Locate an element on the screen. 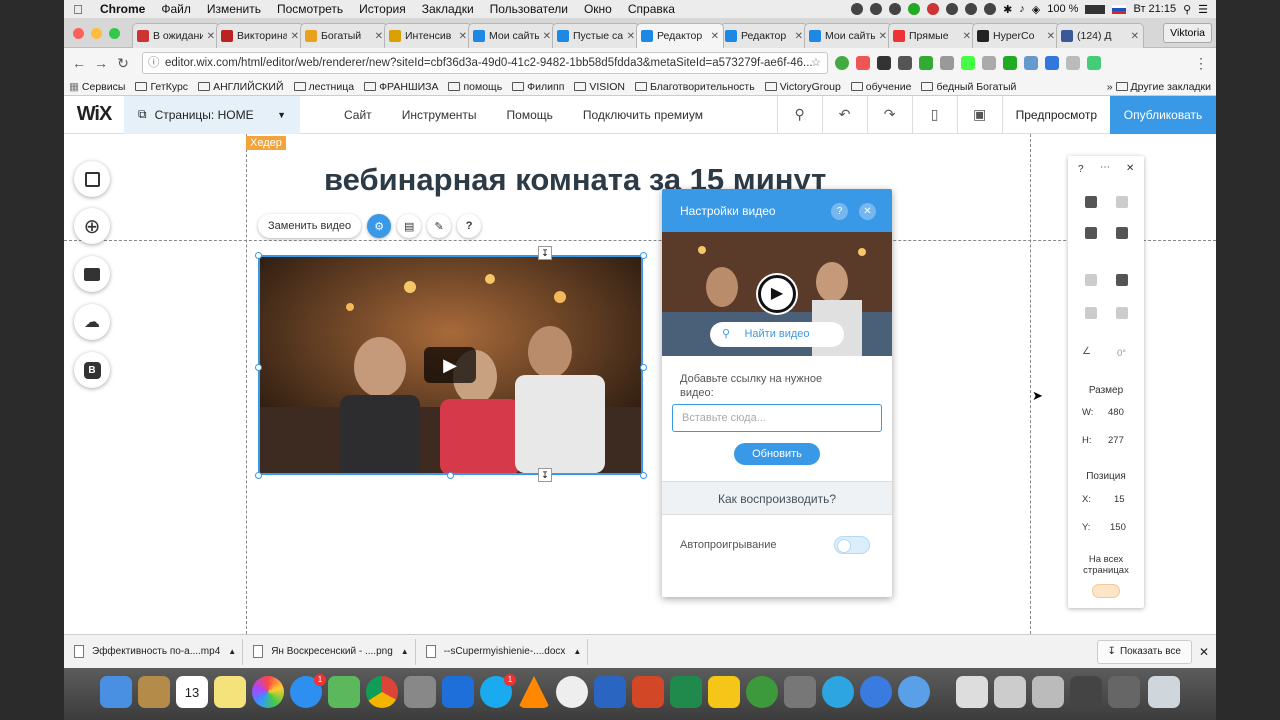 The image size is (1280, 720). bookmark-folder: VictoryGroup is located at coordinates (803, 87).